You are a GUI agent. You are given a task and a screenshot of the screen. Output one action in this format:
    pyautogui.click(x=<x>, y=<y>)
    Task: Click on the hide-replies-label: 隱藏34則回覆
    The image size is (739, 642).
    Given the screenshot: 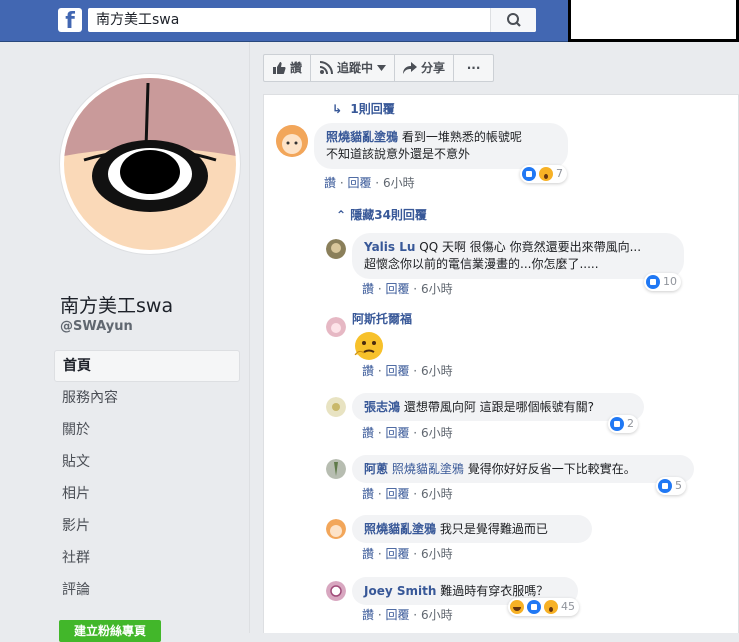 What is the action you would take?
    pyautogui.click(x=388, y=215)
    